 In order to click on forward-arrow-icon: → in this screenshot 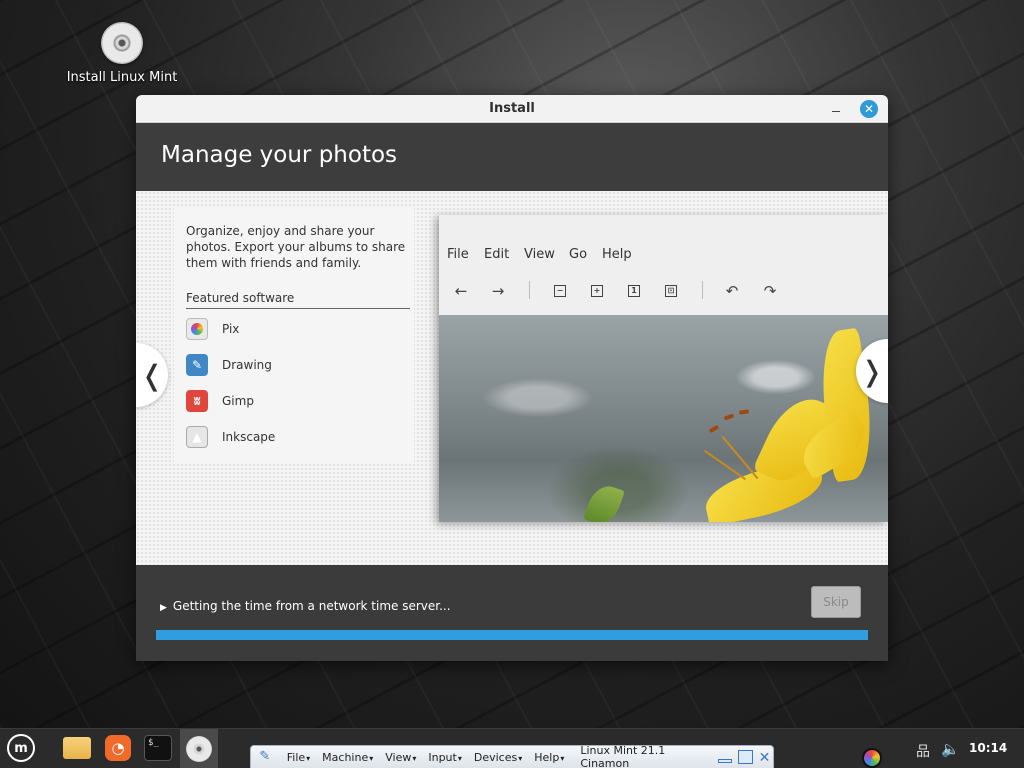, I will do `click(498, 291)`.